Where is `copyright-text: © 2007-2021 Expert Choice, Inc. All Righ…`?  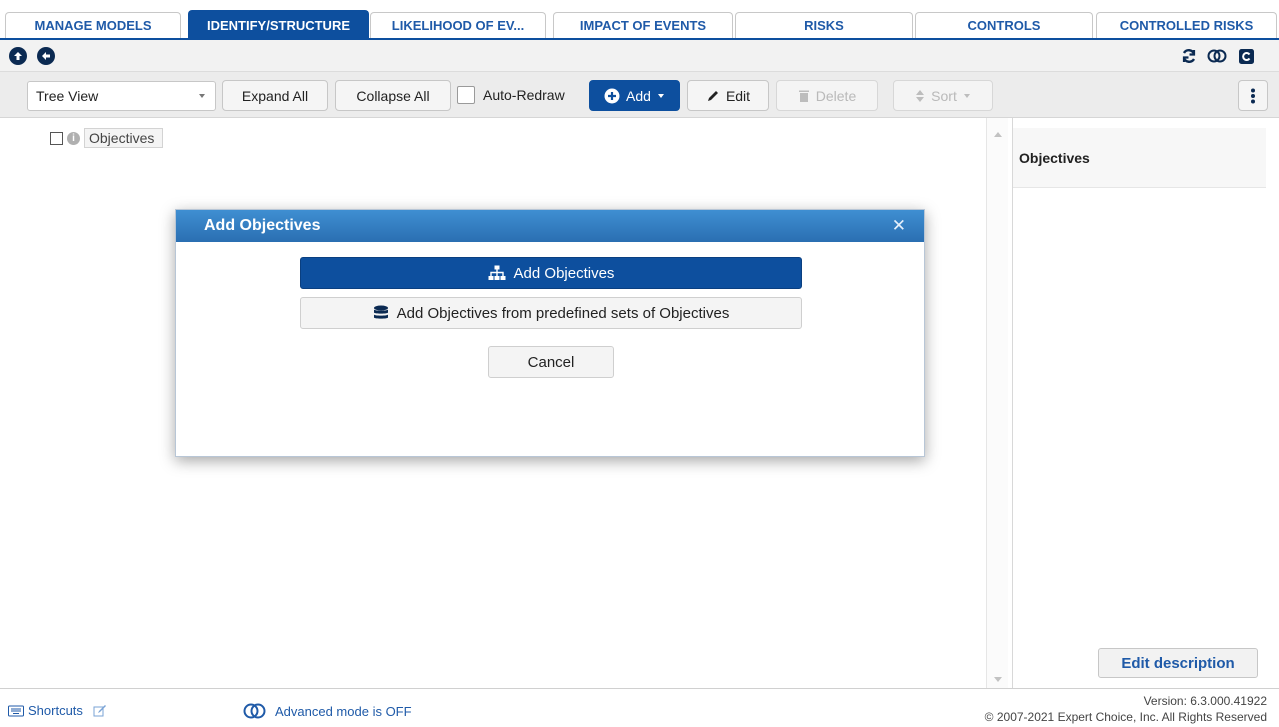
copyright-text: © 2007-2021 Expert Choice, Inc. All Righ… is located at coordinates (1125, 717).